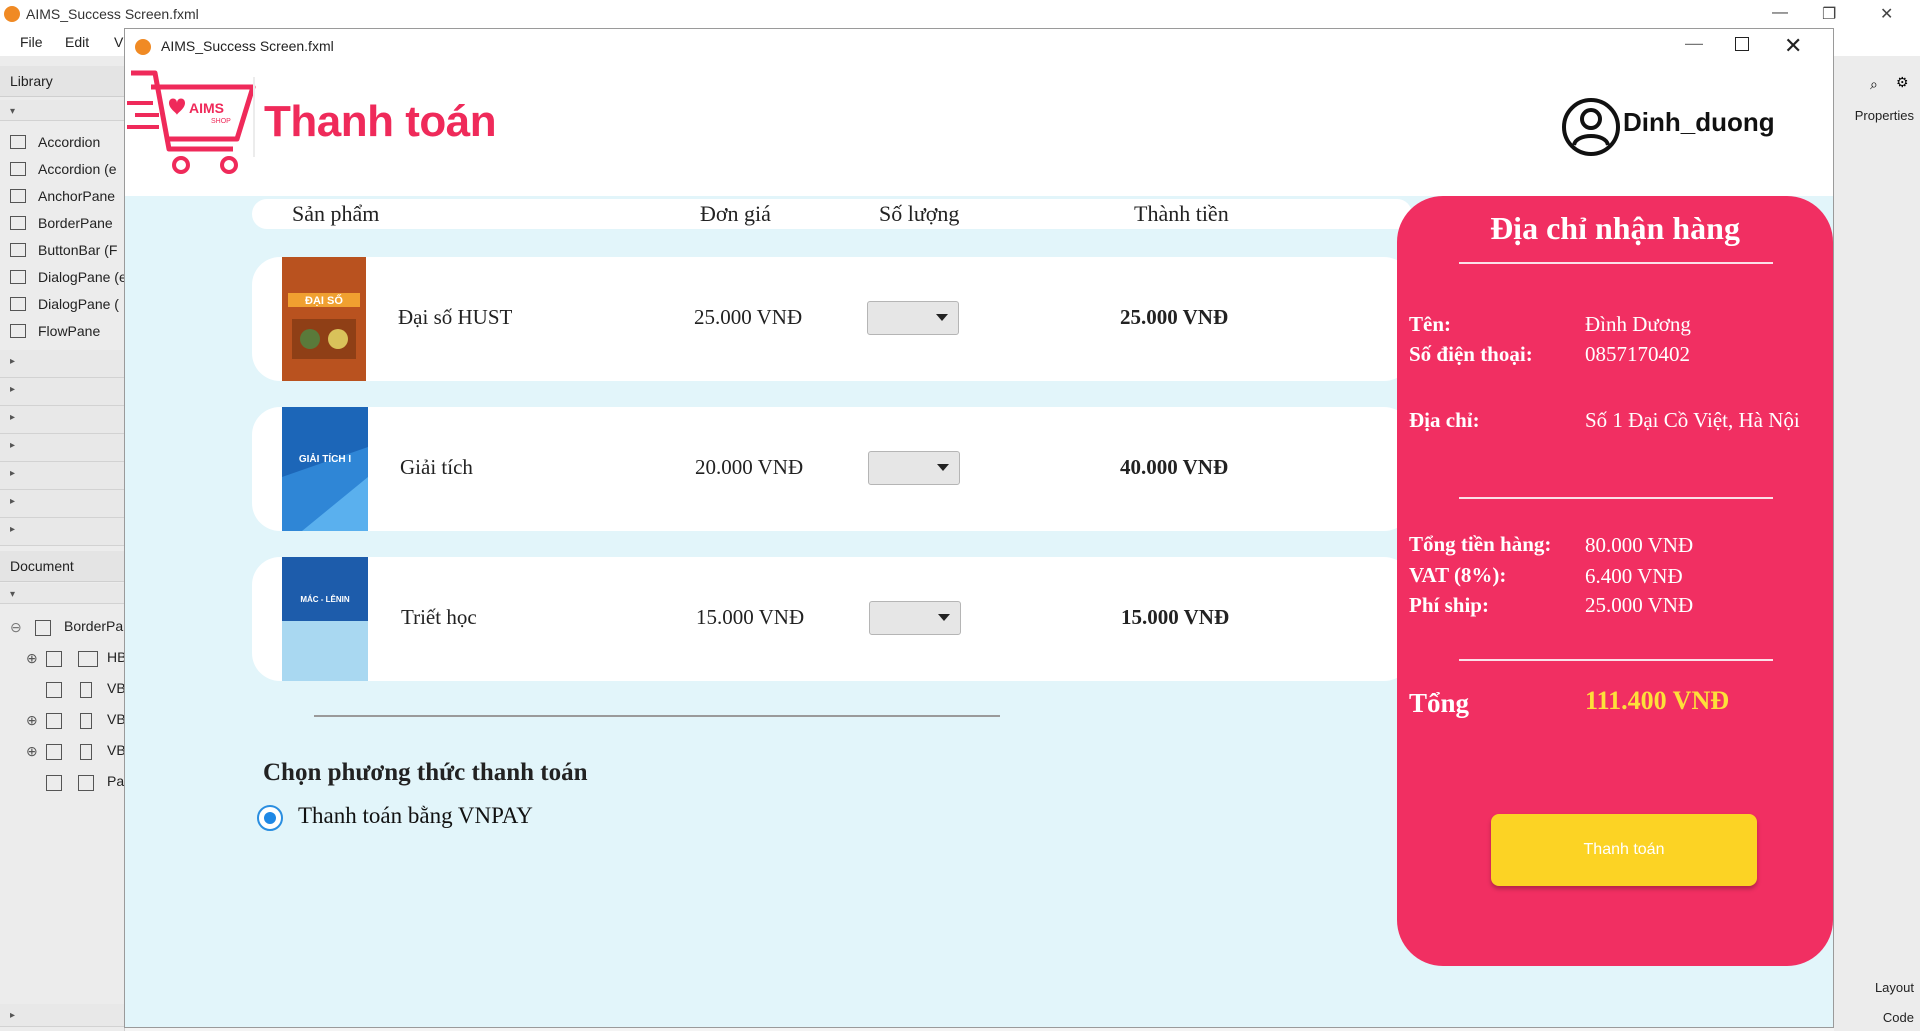 This screenshot has width=1920, height=1031. What do you see at coordinates (1634, 576) in the screenshot?
I see `vat-value: 6.400 VNĐ` at bounding box center [1634, 576].